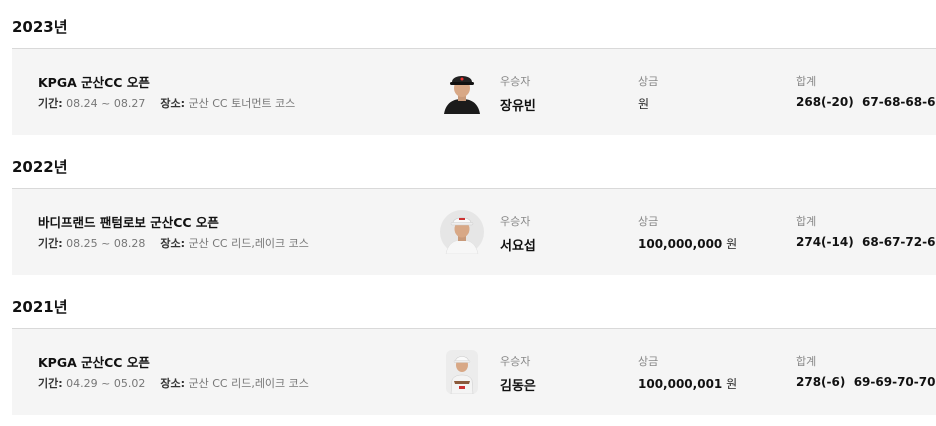 Image resolution: width=936 pixels, height=426 pixels. I want to click on prize-value: 원, so click(643, 103).